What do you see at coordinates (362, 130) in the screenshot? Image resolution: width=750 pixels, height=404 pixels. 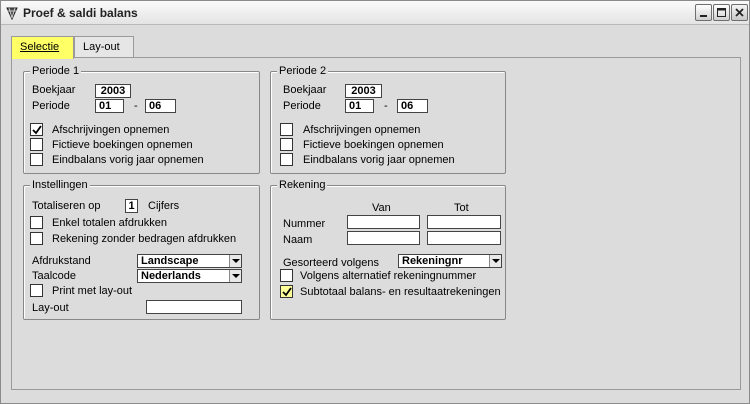 I see `periode2-afschrijvingen-label: Afschrijvingen opnemen` at bounding box center [362, 130].